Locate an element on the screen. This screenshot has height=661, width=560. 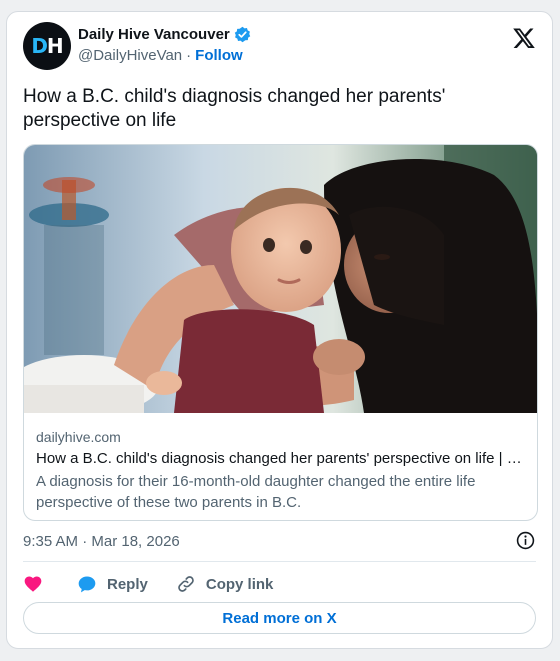
link-domain: dailyhive.com is located at coordinates (78, 437).